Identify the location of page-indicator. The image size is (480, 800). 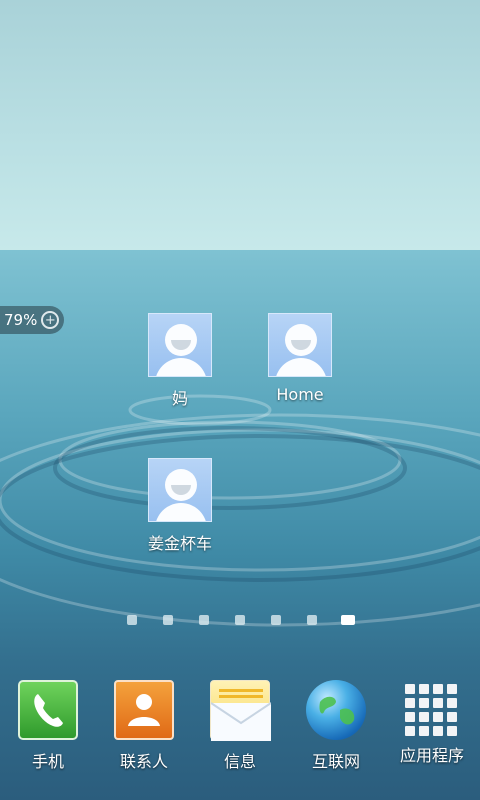
(240, 620).